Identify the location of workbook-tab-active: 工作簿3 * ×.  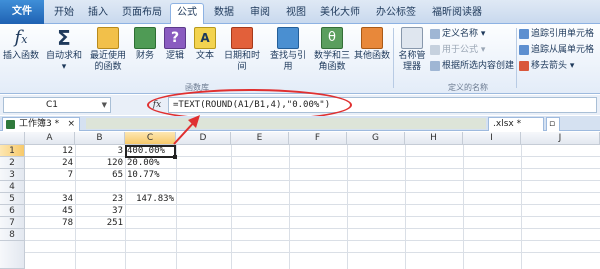
(41, 124).